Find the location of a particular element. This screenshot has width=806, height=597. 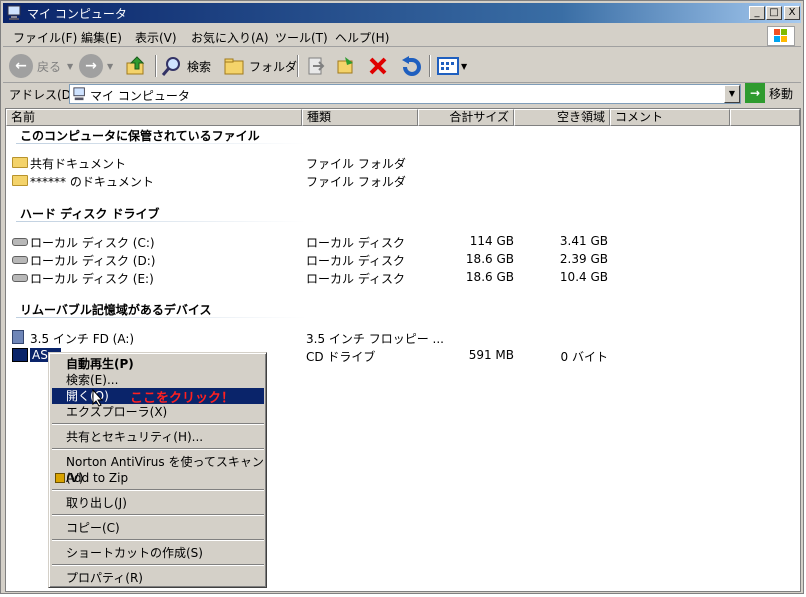

menu-add-to-zip: Add to Zip is located at coordinates (158, 478).